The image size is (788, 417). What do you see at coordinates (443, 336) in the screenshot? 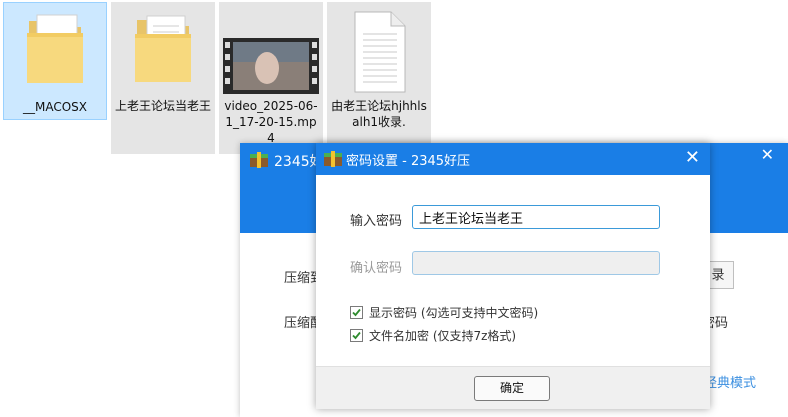
I see `encrypt-filenames-text: 文件名加密 (仅支持7z格式)` at bounding box center [443, 336].